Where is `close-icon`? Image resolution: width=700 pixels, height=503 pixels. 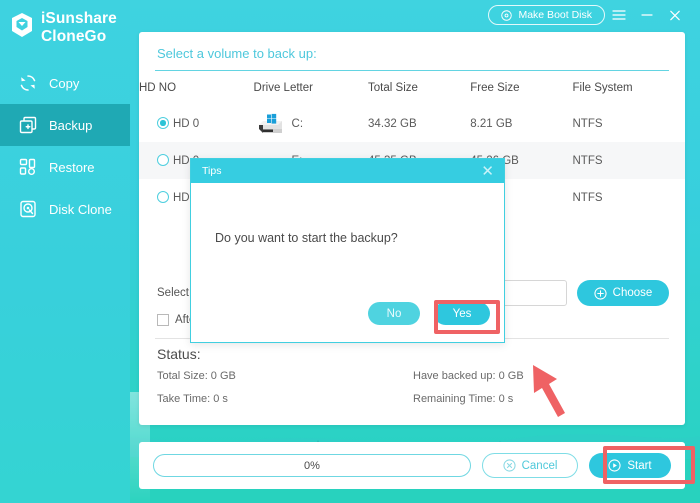 close-icon is located at coordinates (675, 15).